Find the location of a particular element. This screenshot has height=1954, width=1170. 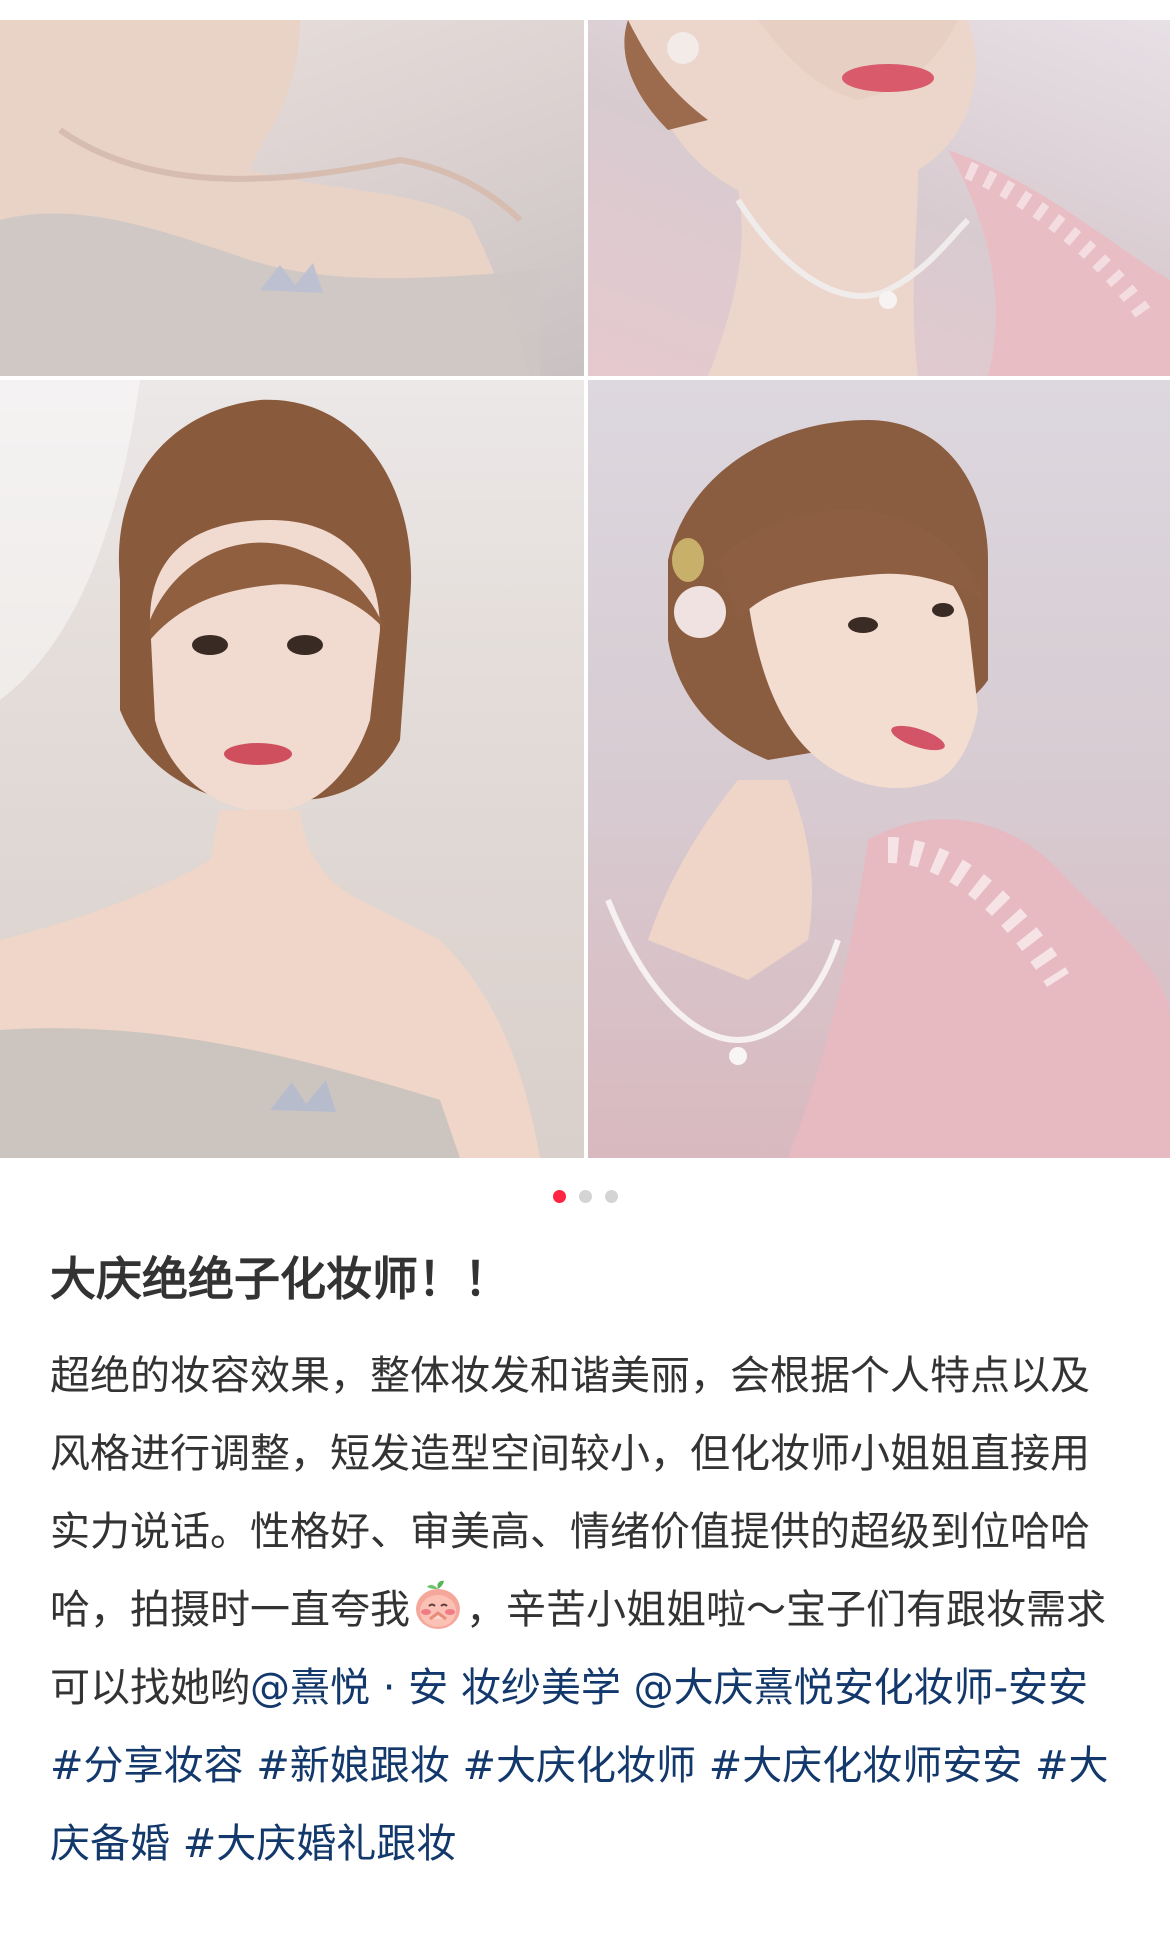

hashtag-daqing-wedding-makeup: #大庆婚礼跟妆 is located at coordinates (320, 1844).